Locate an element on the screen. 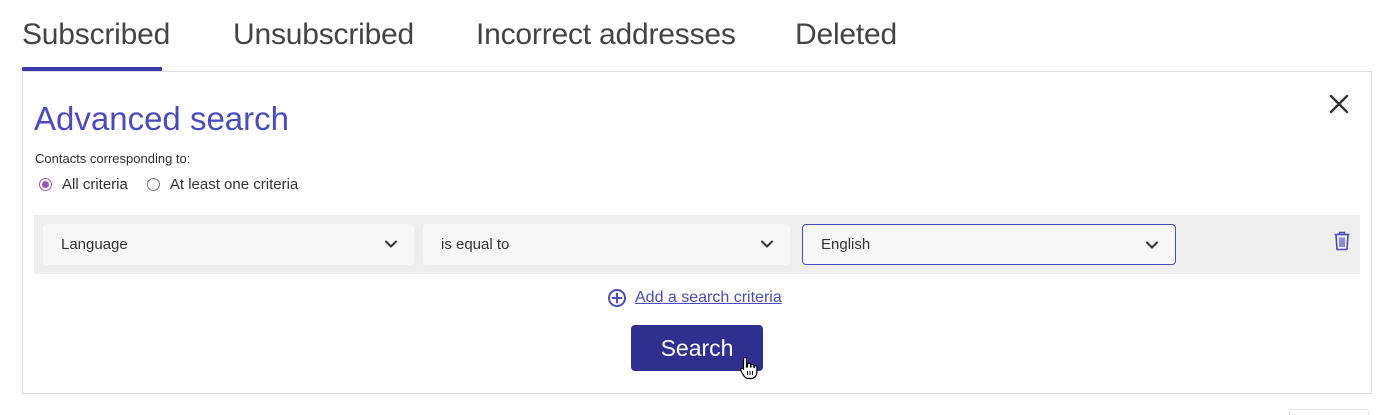  radio-at-least-one-criteria: At least one criteria is located at coordinates (222, 184).